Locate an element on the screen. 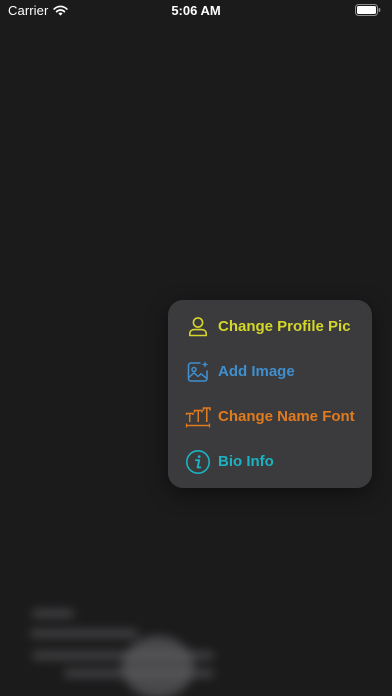  menu-item-label: Bio Info is located at coordinates (246, 461).